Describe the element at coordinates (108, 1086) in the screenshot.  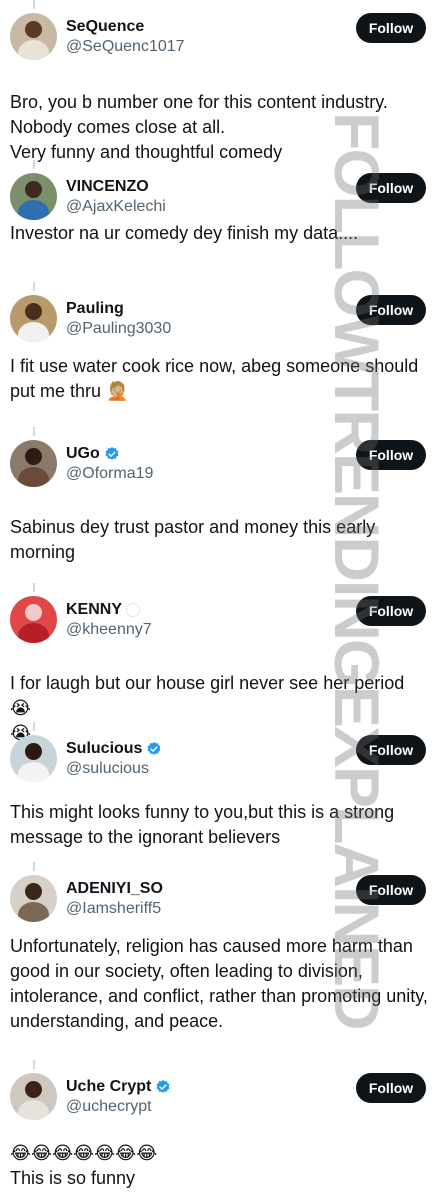
I see `display-name: Uche Crypt` at that location.